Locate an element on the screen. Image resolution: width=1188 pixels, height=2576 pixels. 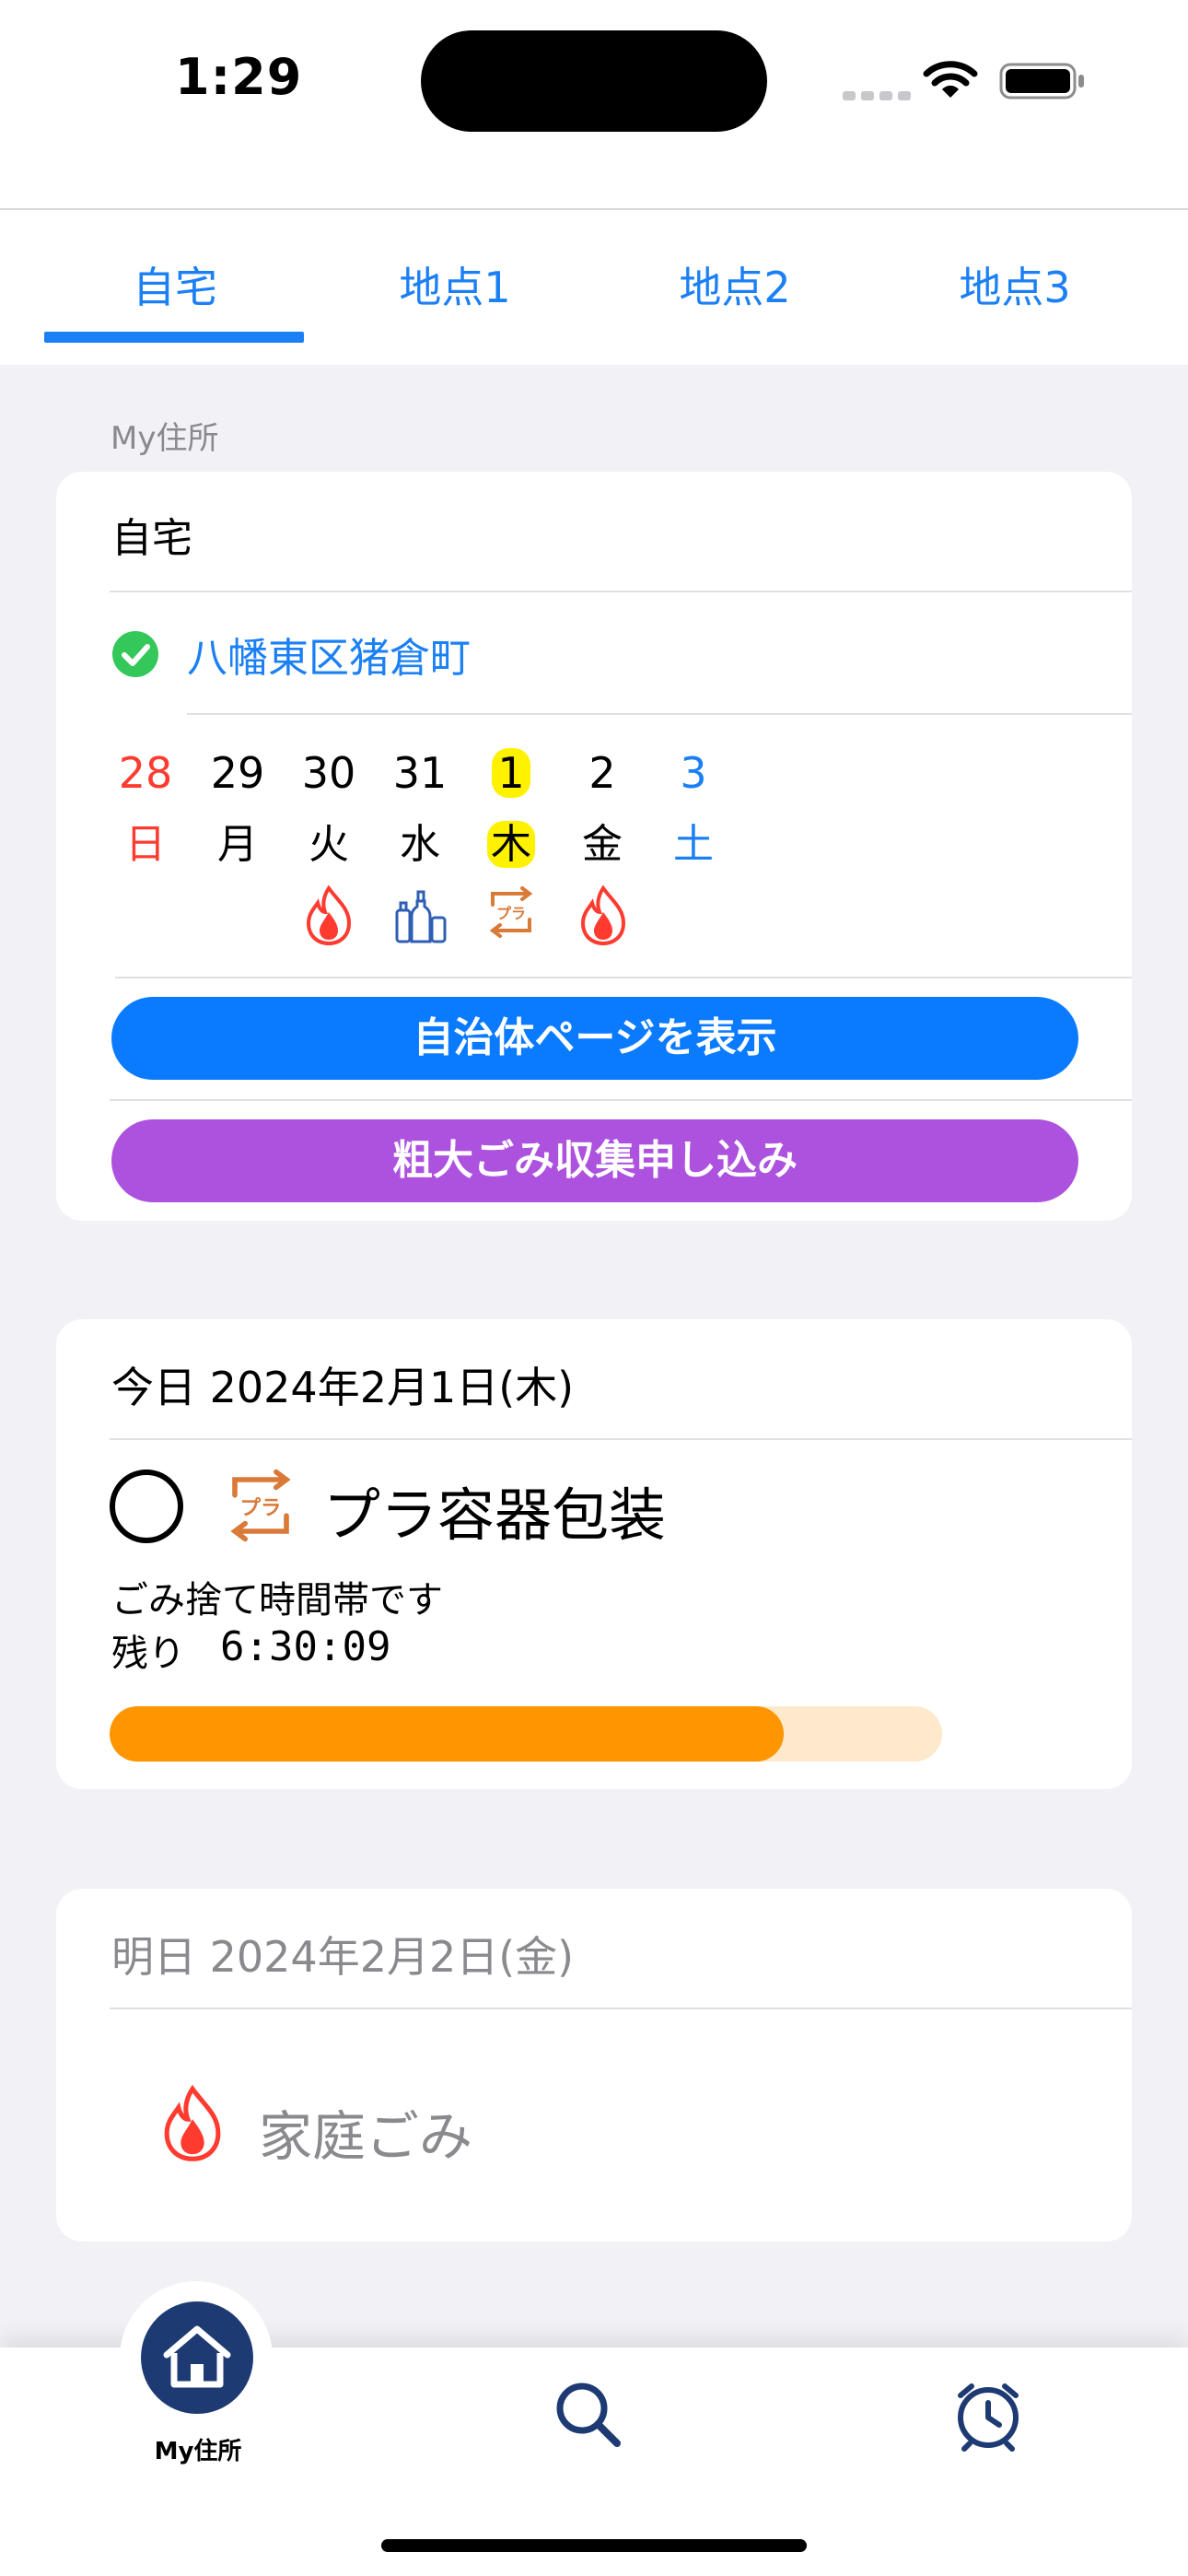
wifi-icon is located at coordinates (951, 79).